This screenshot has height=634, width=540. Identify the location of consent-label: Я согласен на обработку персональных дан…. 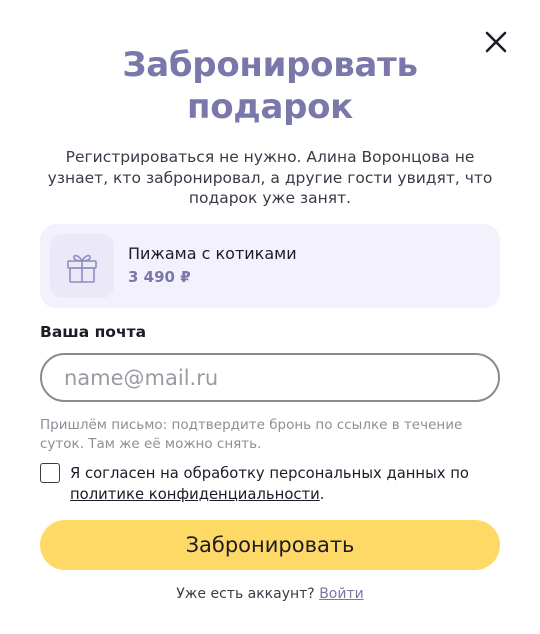
(290, 484).